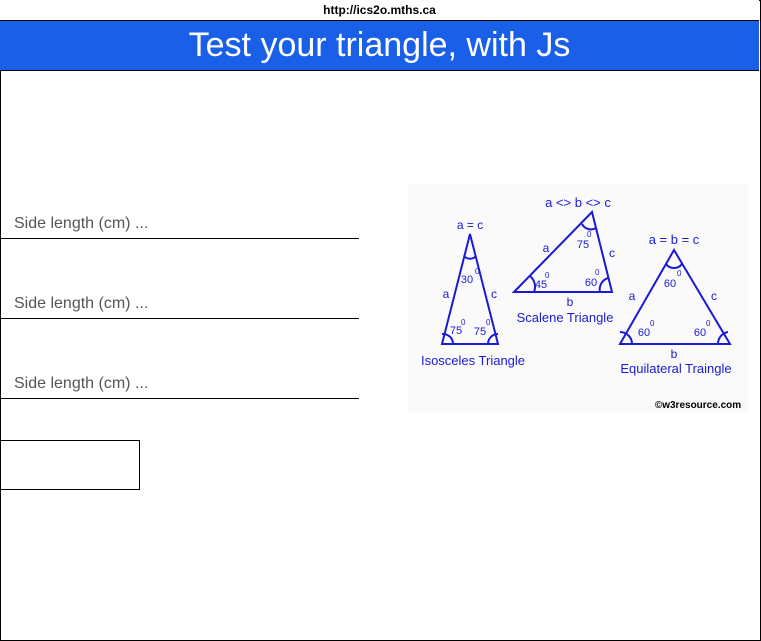  I want to click on side-c-input, so click(179, 384).